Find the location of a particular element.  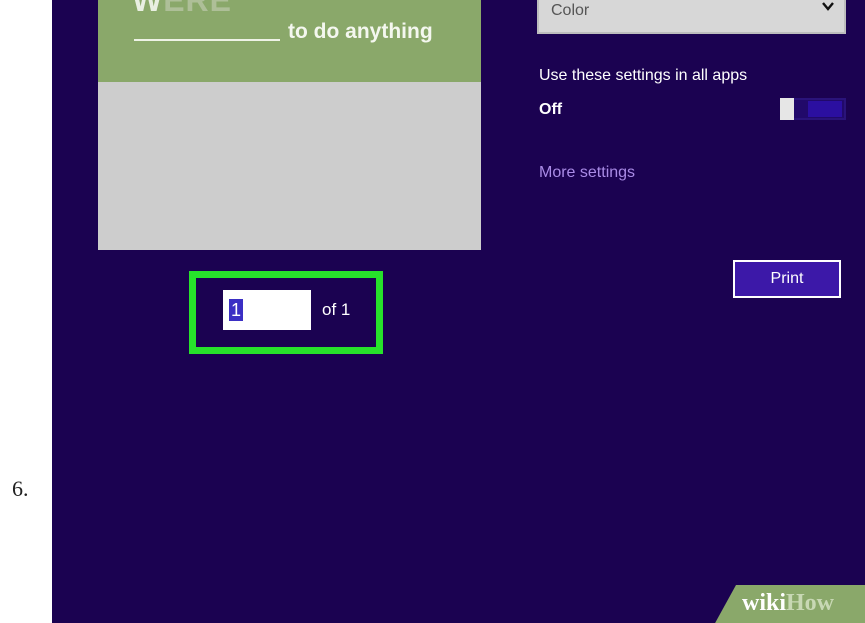

preview-logo: WERE is located at coordinates (182, 9).